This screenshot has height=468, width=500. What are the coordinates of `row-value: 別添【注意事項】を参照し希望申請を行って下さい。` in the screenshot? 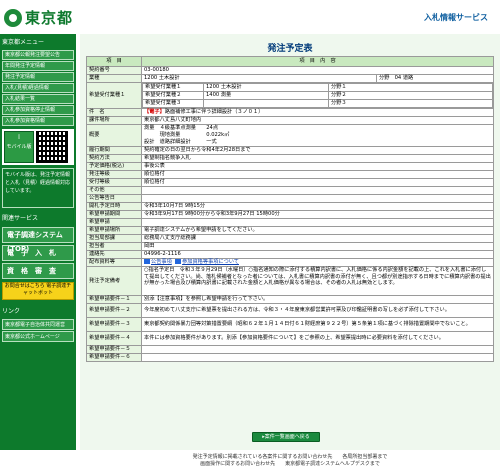 It's located at (317, 299).